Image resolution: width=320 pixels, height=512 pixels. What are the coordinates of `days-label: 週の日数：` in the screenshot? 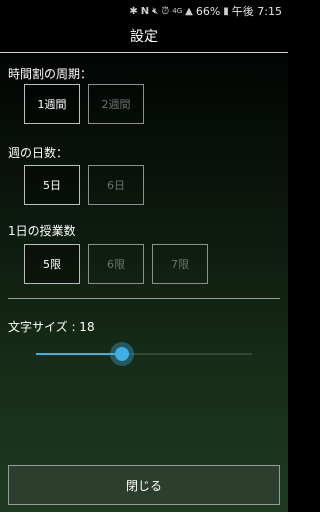 It's located at (38, 153).